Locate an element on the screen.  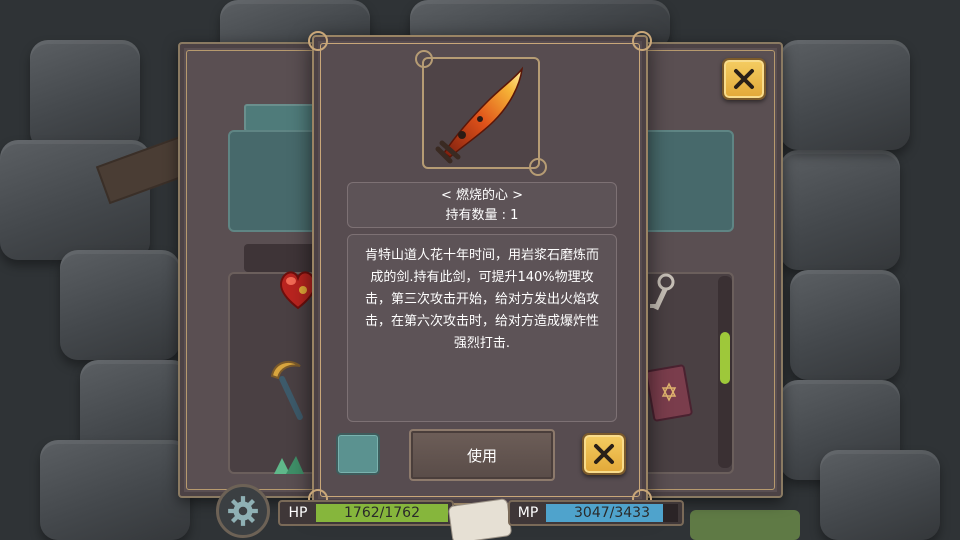
modal-close-button is located at coordinates (604, 454).